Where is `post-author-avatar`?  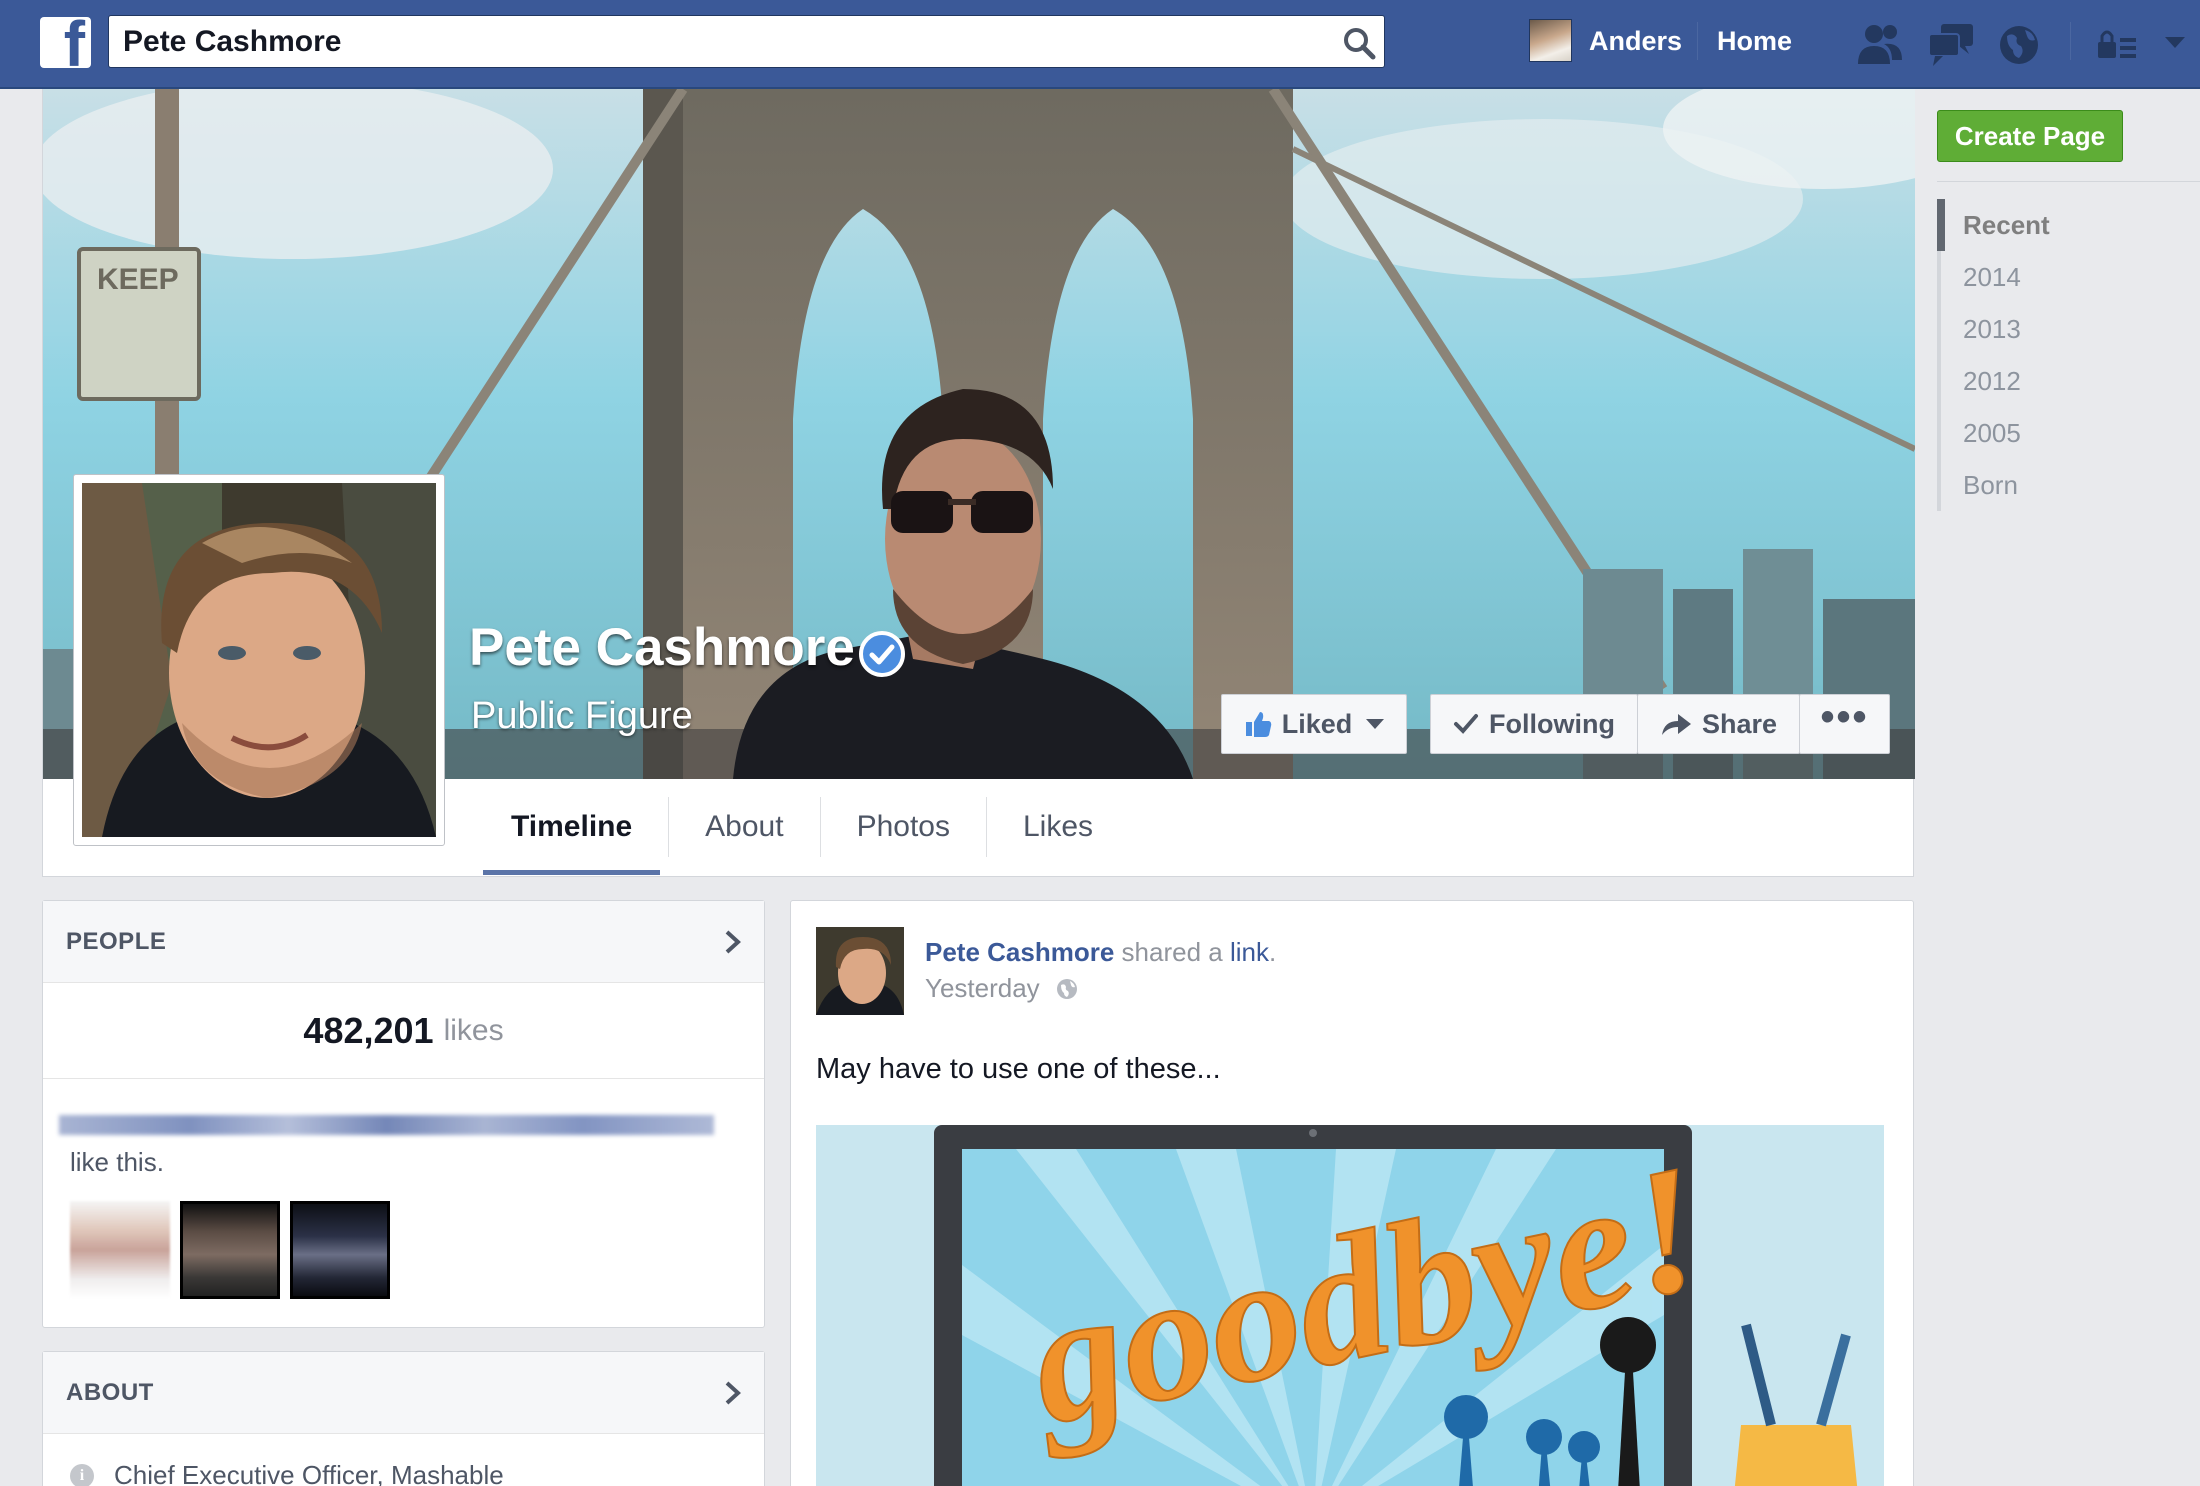
post-author-avatar is located at coordinates (860, 971).